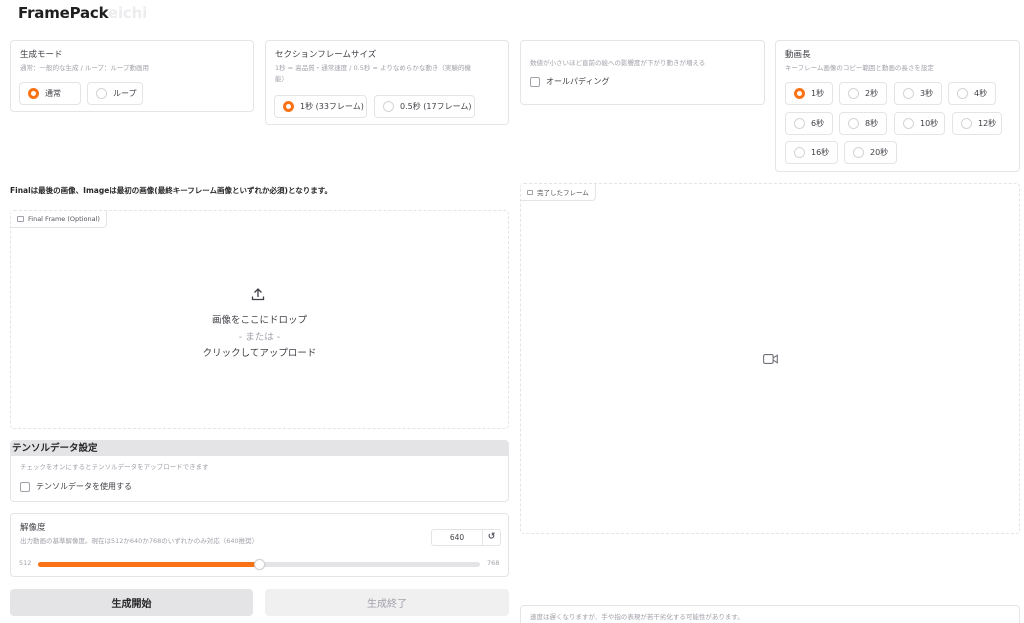  I want to click on video-length-label: 動画長, so click(798, 55).